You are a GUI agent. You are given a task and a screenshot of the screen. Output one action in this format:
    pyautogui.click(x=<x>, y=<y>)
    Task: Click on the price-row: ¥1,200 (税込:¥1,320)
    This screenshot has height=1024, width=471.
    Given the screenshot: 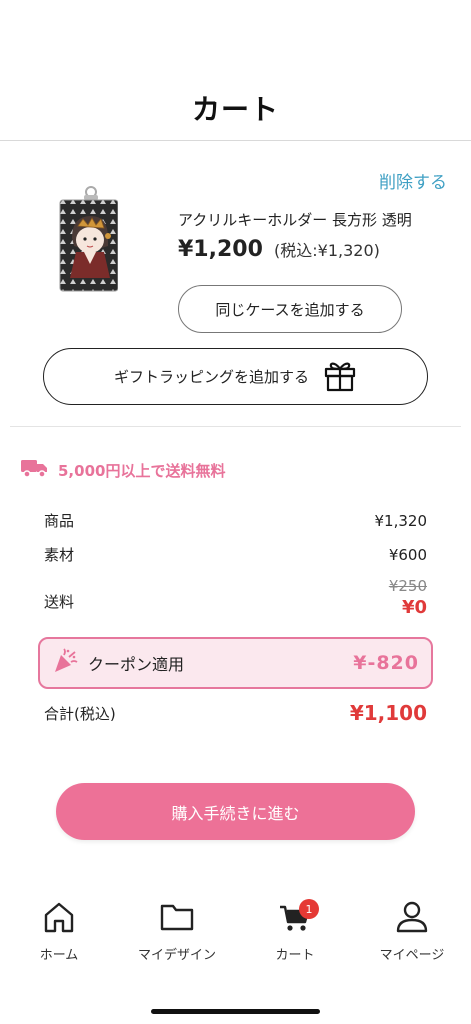 What is the action you would take?
    pyautogui.click(x=279, y=249)
    